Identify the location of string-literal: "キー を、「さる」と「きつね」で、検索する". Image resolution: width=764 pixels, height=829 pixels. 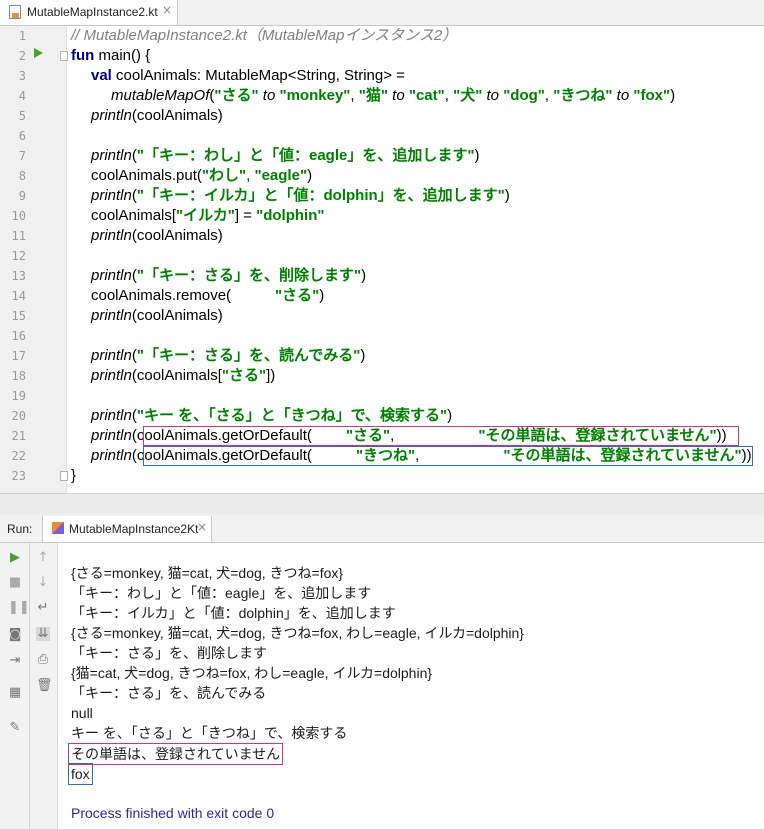
(292, 415).